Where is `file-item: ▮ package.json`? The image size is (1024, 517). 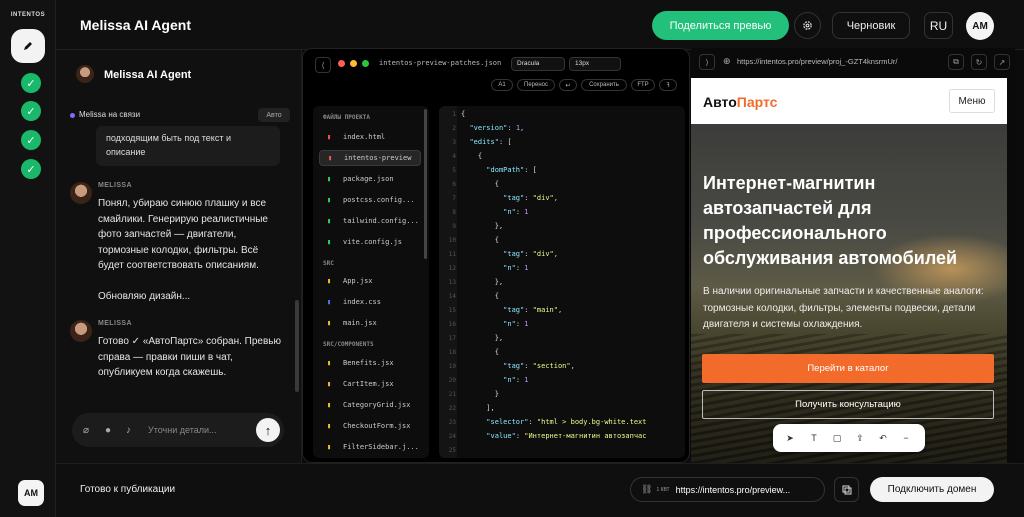
file-item: ▮ package.json is located at coordinates (370, 179).